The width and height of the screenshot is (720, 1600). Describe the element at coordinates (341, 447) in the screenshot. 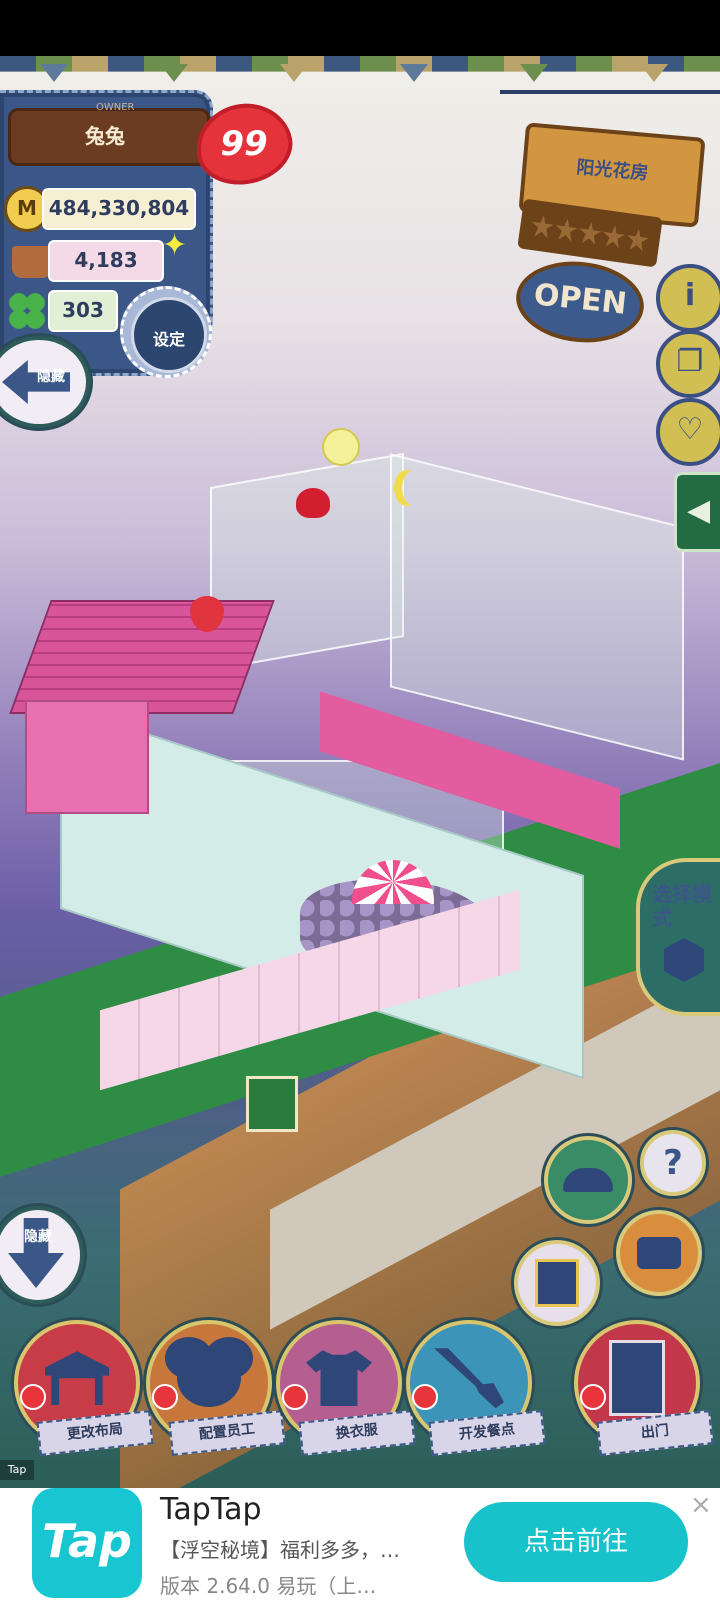

I see `sun-lamp-icon` at that location.